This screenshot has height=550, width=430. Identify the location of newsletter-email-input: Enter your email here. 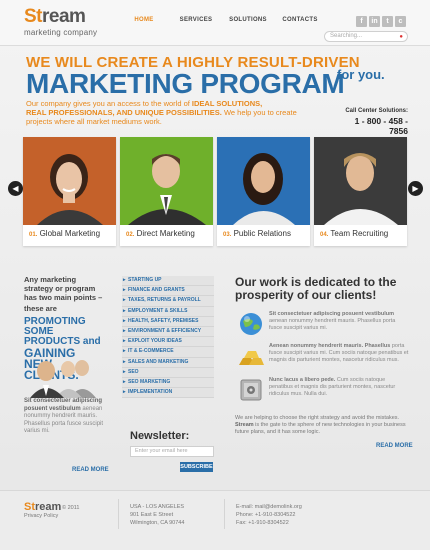
(172, 451).